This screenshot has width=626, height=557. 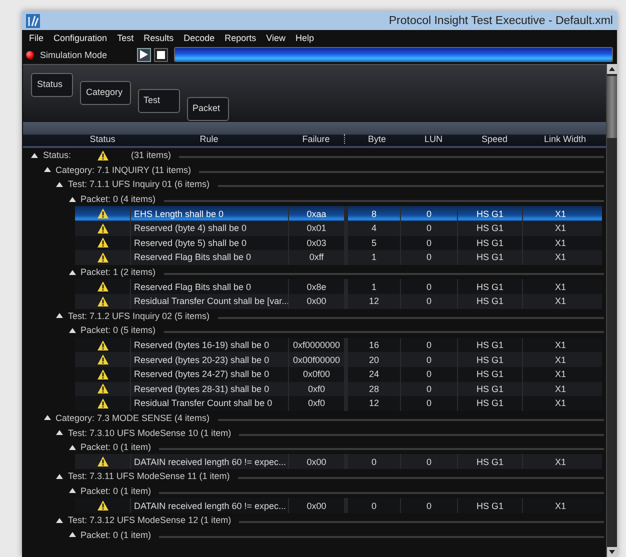 What do you see at coordinates (125, 37) in the screenshot?
I see `menu-item: Test` at bounding box center [125, 37].